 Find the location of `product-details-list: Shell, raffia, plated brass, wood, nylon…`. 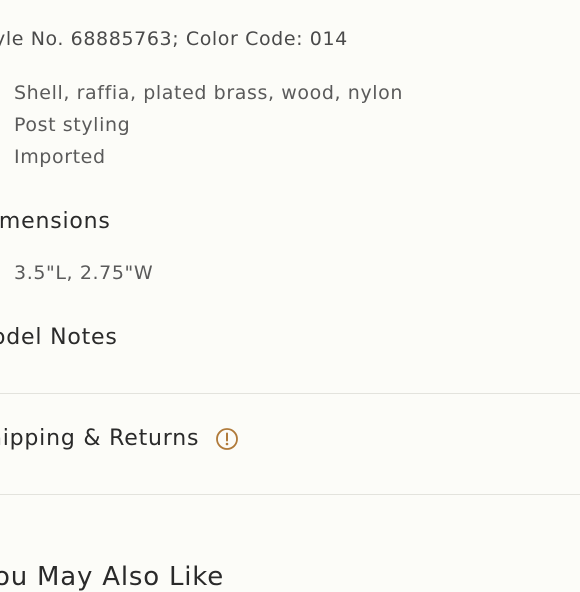

product-details-list: Shell, raffia, plated brass, wood, nylon… is located at coordinates (201, 125).